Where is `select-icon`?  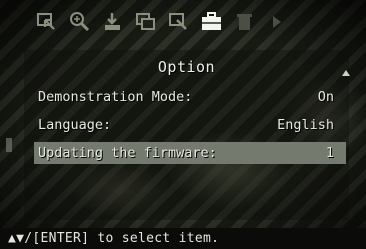 select-icon is located at coordinates (46, 21).